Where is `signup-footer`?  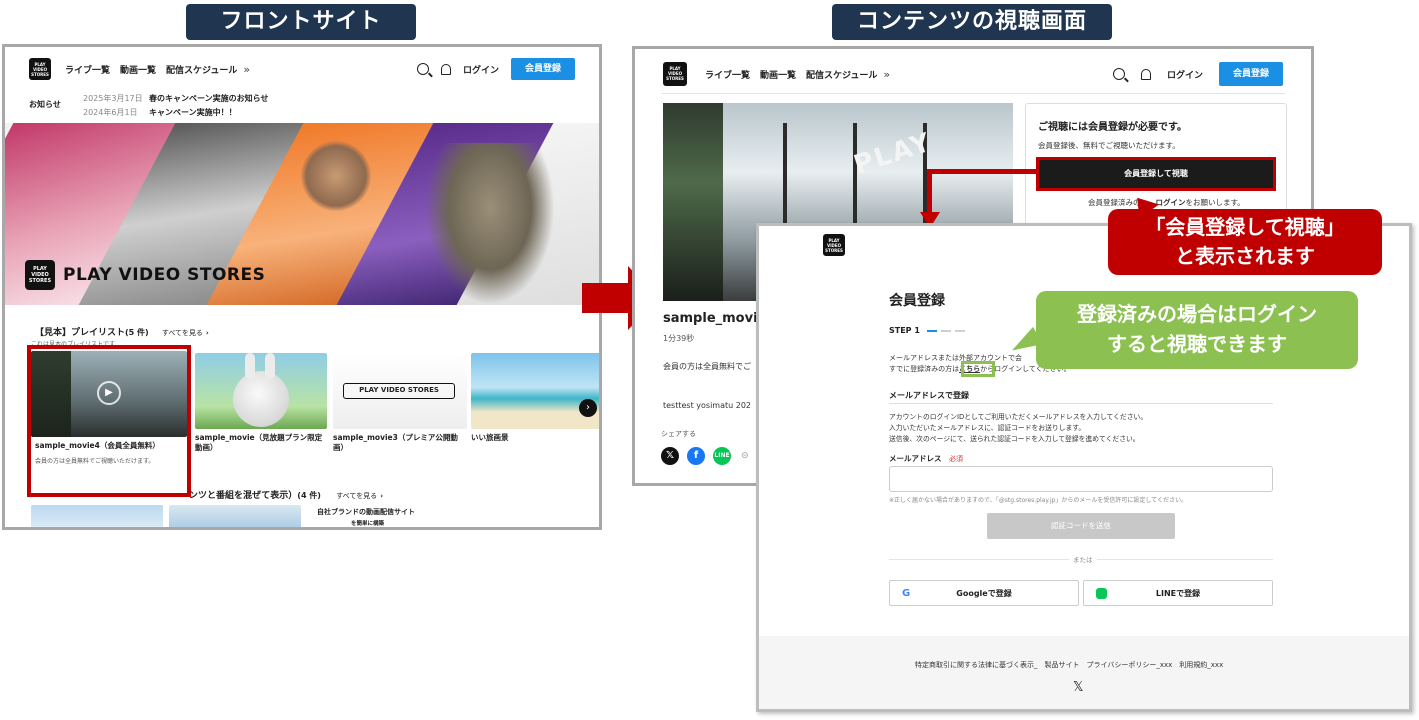 signup-footer is located at coordinates (1084, 672).